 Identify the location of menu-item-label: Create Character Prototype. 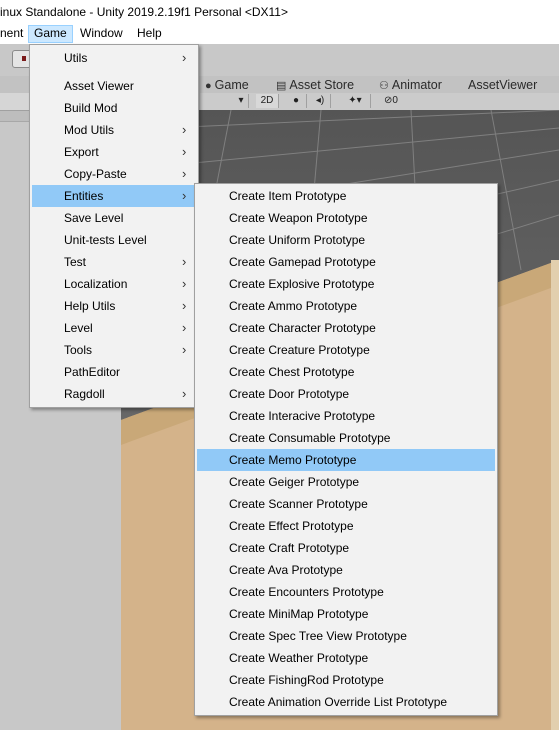
(302, 328).